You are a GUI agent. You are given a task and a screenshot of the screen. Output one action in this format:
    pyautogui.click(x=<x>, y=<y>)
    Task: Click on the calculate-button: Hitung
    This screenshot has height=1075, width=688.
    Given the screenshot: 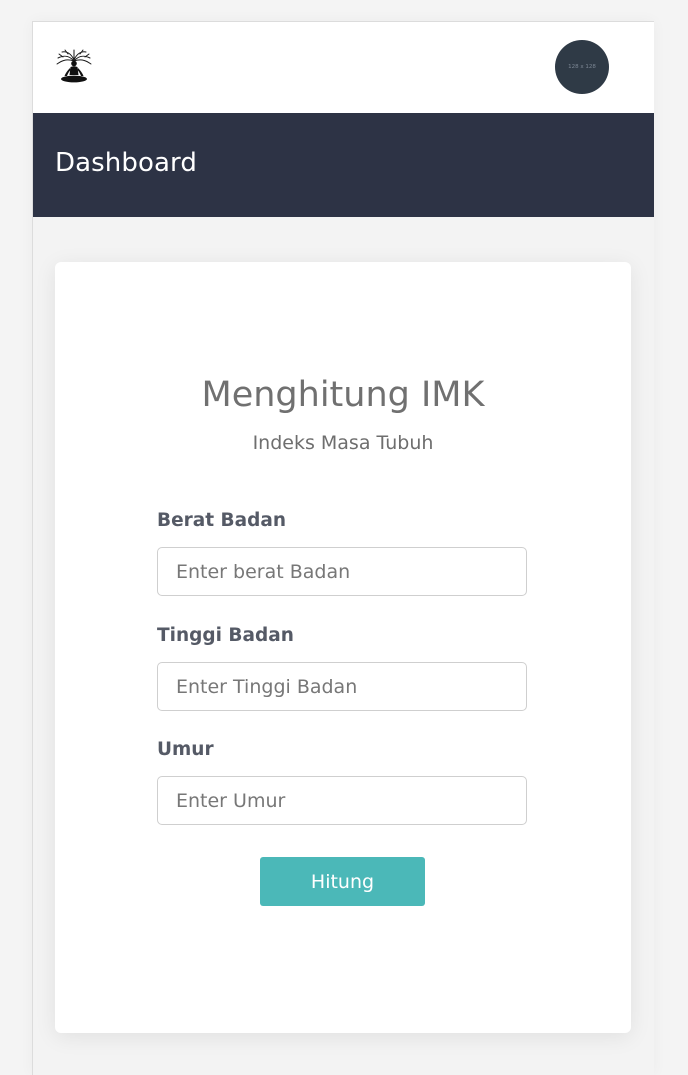 What is the action you would take?
    pyautogui.click(x=342, y=881)
    